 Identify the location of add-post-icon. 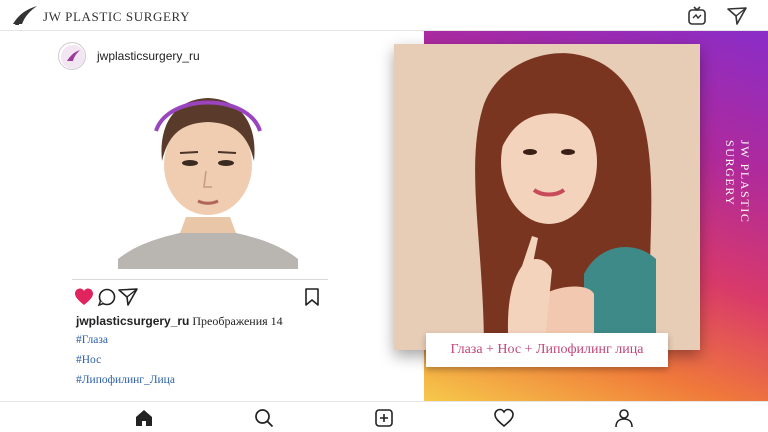
(384, 418).